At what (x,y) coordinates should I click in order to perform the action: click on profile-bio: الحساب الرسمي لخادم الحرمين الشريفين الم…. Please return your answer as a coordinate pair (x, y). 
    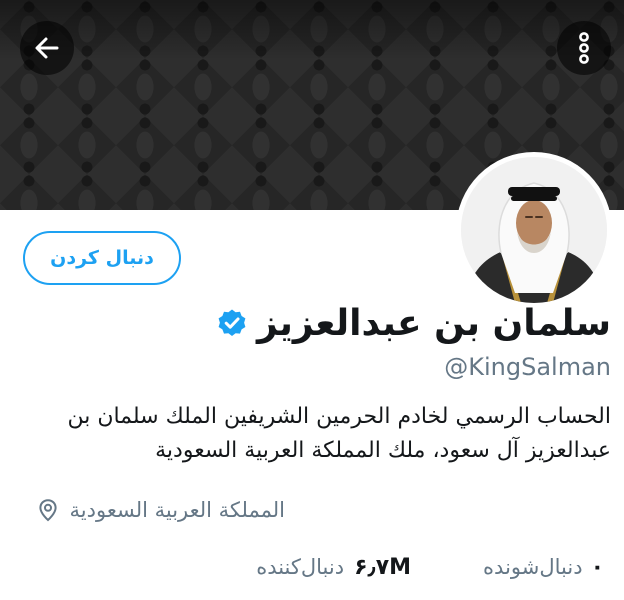
    Looking at the image, I should click on (339, 433).